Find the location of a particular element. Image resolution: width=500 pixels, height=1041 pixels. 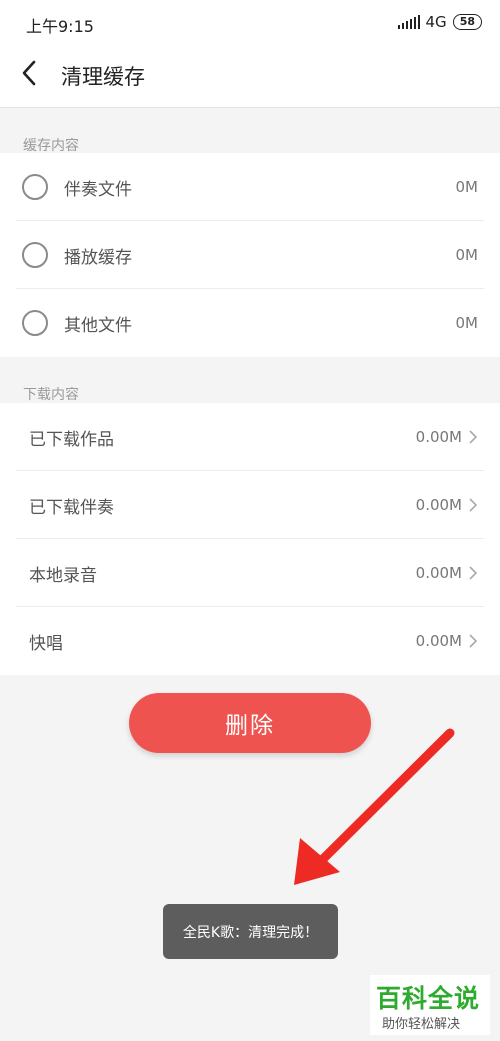

watermark-title: 百科全说 is located at coordinates (428, 998).